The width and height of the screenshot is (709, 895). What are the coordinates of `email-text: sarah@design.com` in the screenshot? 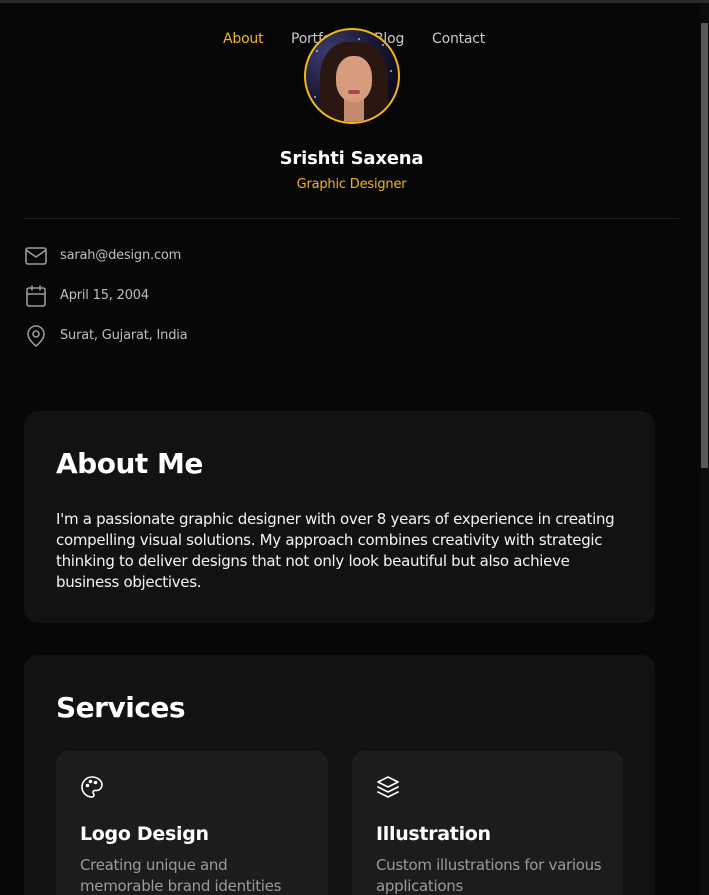 It's located at (121, 255).